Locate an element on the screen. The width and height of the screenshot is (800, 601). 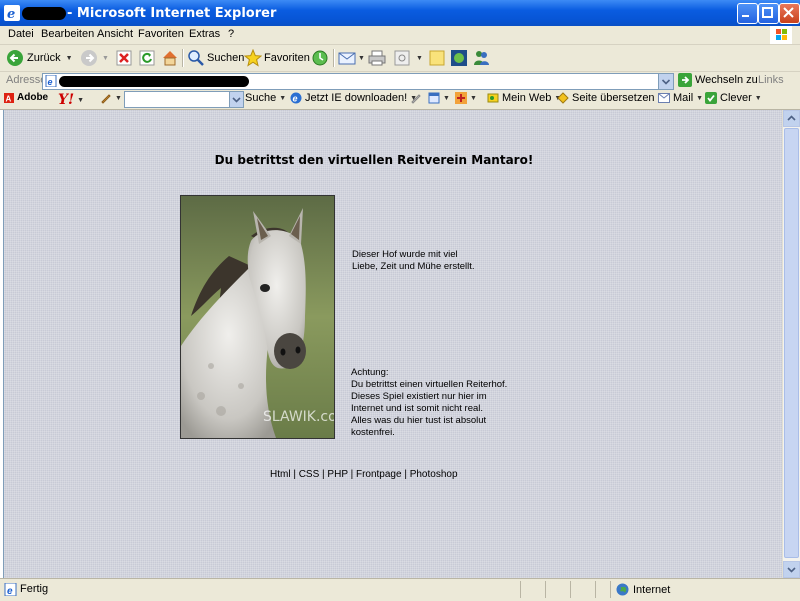
go-label: Wechseln zu is located at coordinates (726, 80).